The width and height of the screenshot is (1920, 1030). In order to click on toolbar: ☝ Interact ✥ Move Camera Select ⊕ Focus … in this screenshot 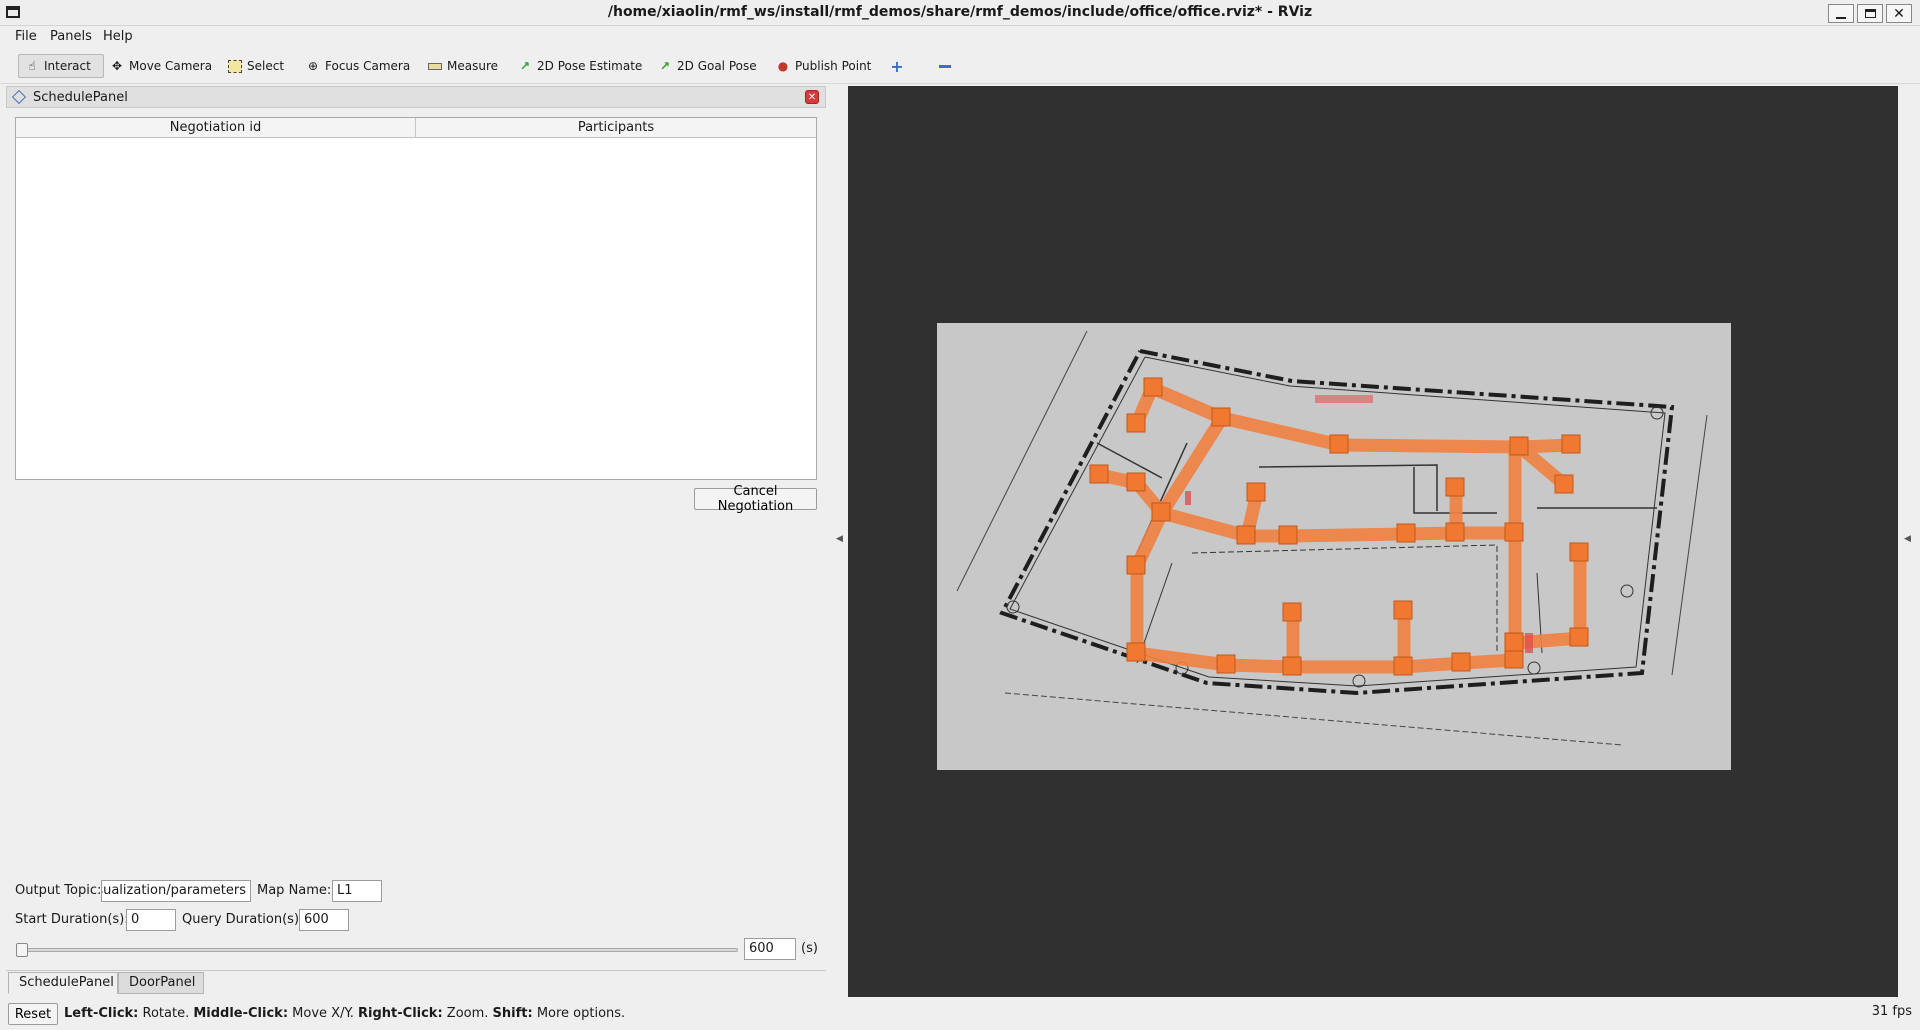, I will do `click(960, 66)`.